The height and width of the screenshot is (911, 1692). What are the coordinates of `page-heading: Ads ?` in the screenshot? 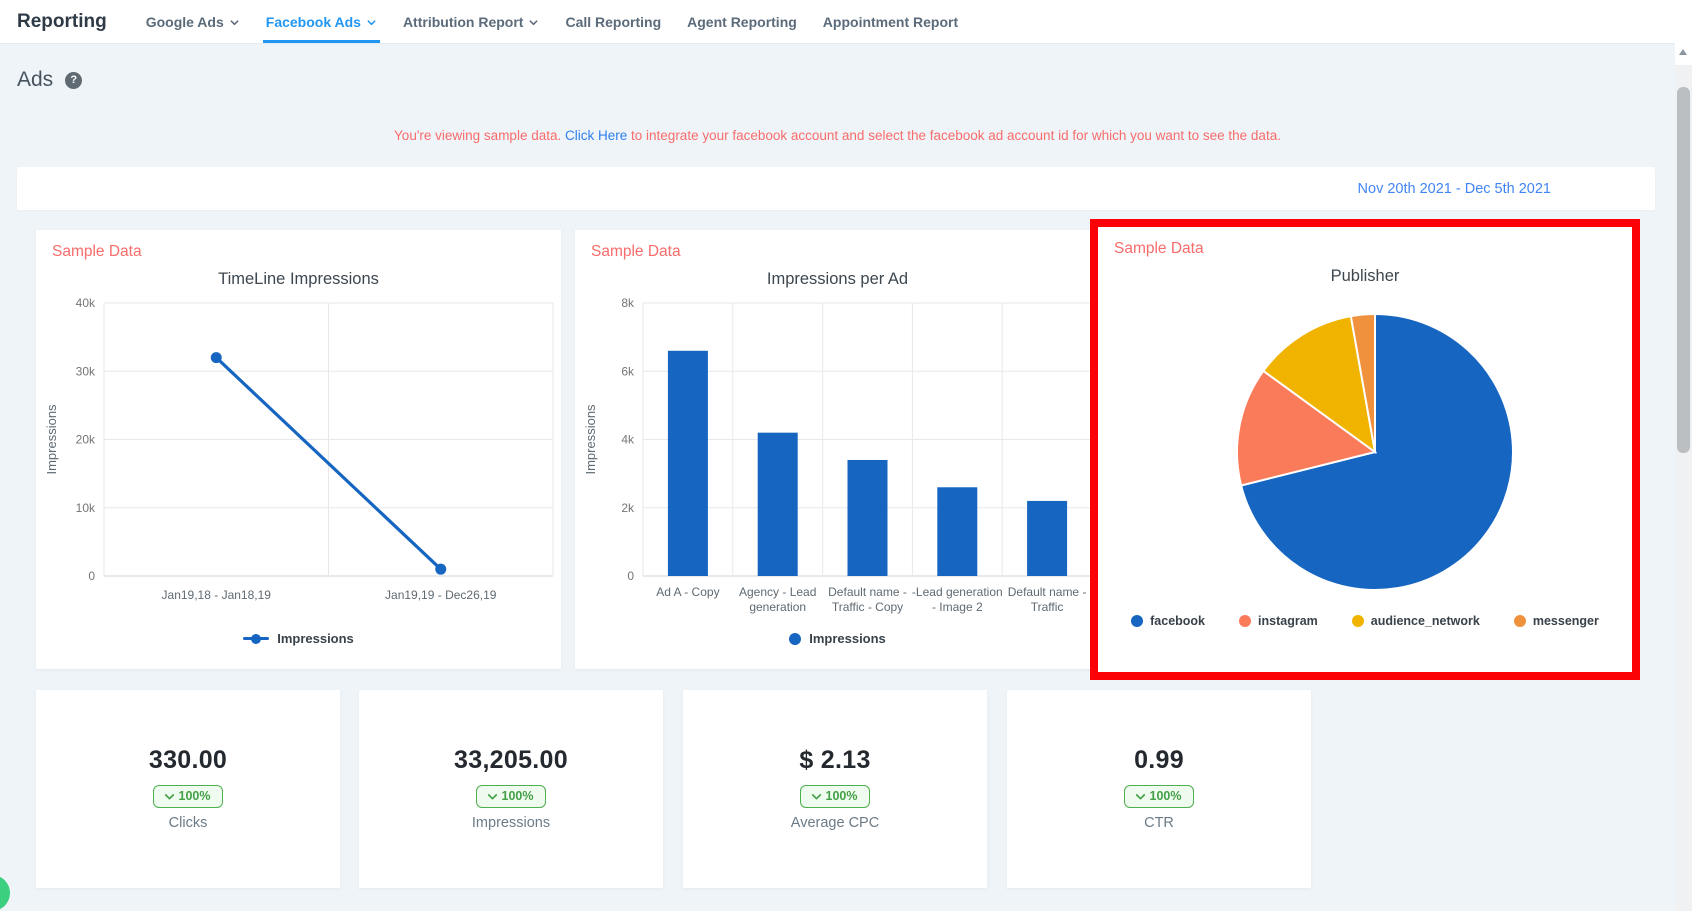 It's located at (50, 80).